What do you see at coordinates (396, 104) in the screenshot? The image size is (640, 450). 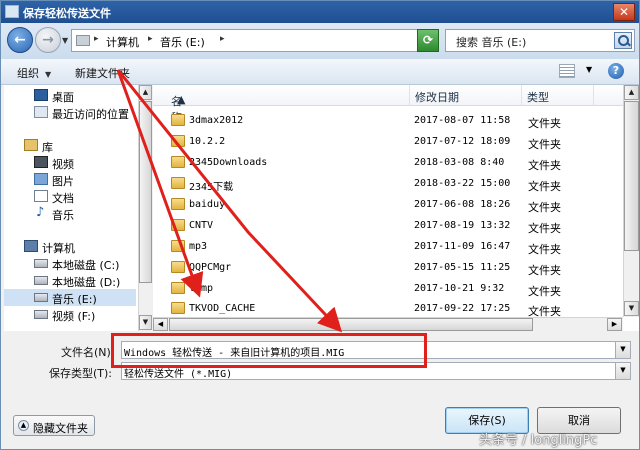 I see `column-header-row: 名称▲ 修改日期 类型` at bounding box center [396, 104].